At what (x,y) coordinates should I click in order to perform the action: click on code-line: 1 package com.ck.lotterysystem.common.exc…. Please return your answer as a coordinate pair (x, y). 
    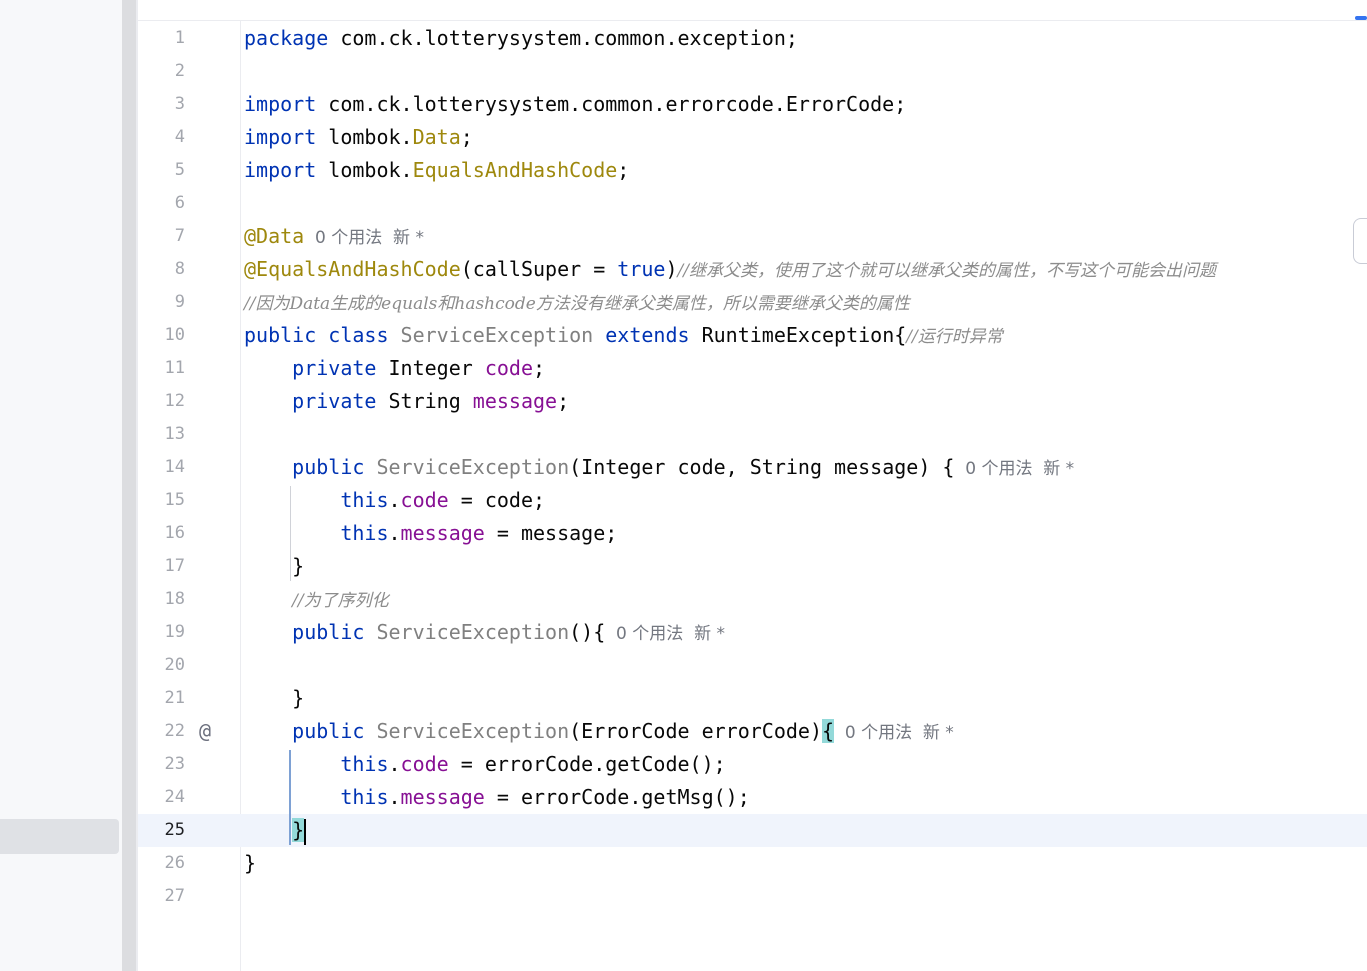
    Looking at the image, I should click on (752, 38).